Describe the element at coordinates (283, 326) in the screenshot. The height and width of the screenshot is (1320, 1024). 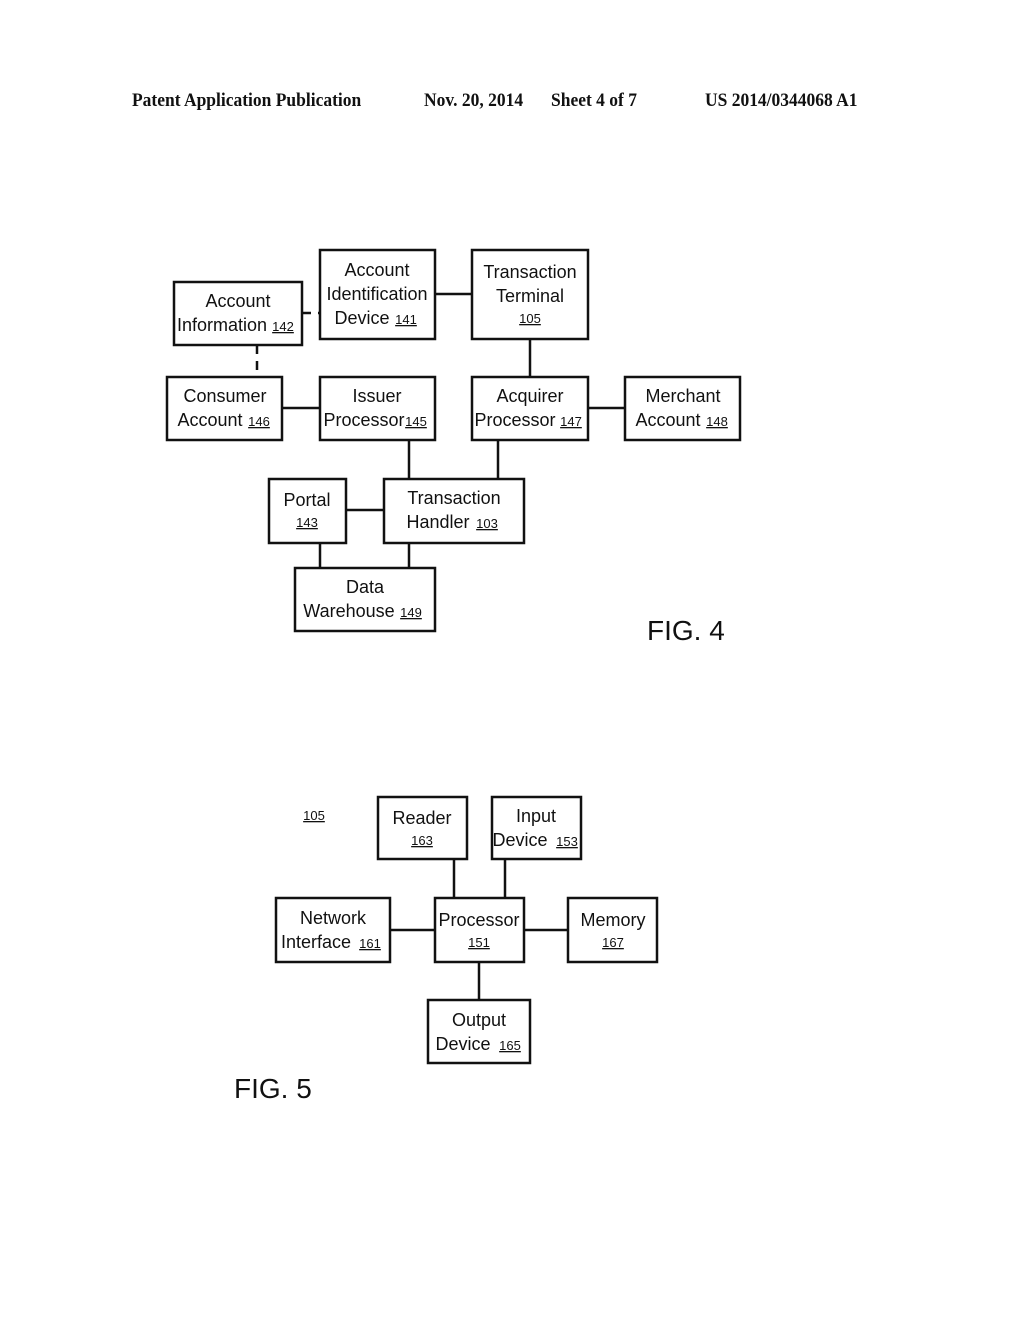
I see `ref-numeral: 142` at that location.